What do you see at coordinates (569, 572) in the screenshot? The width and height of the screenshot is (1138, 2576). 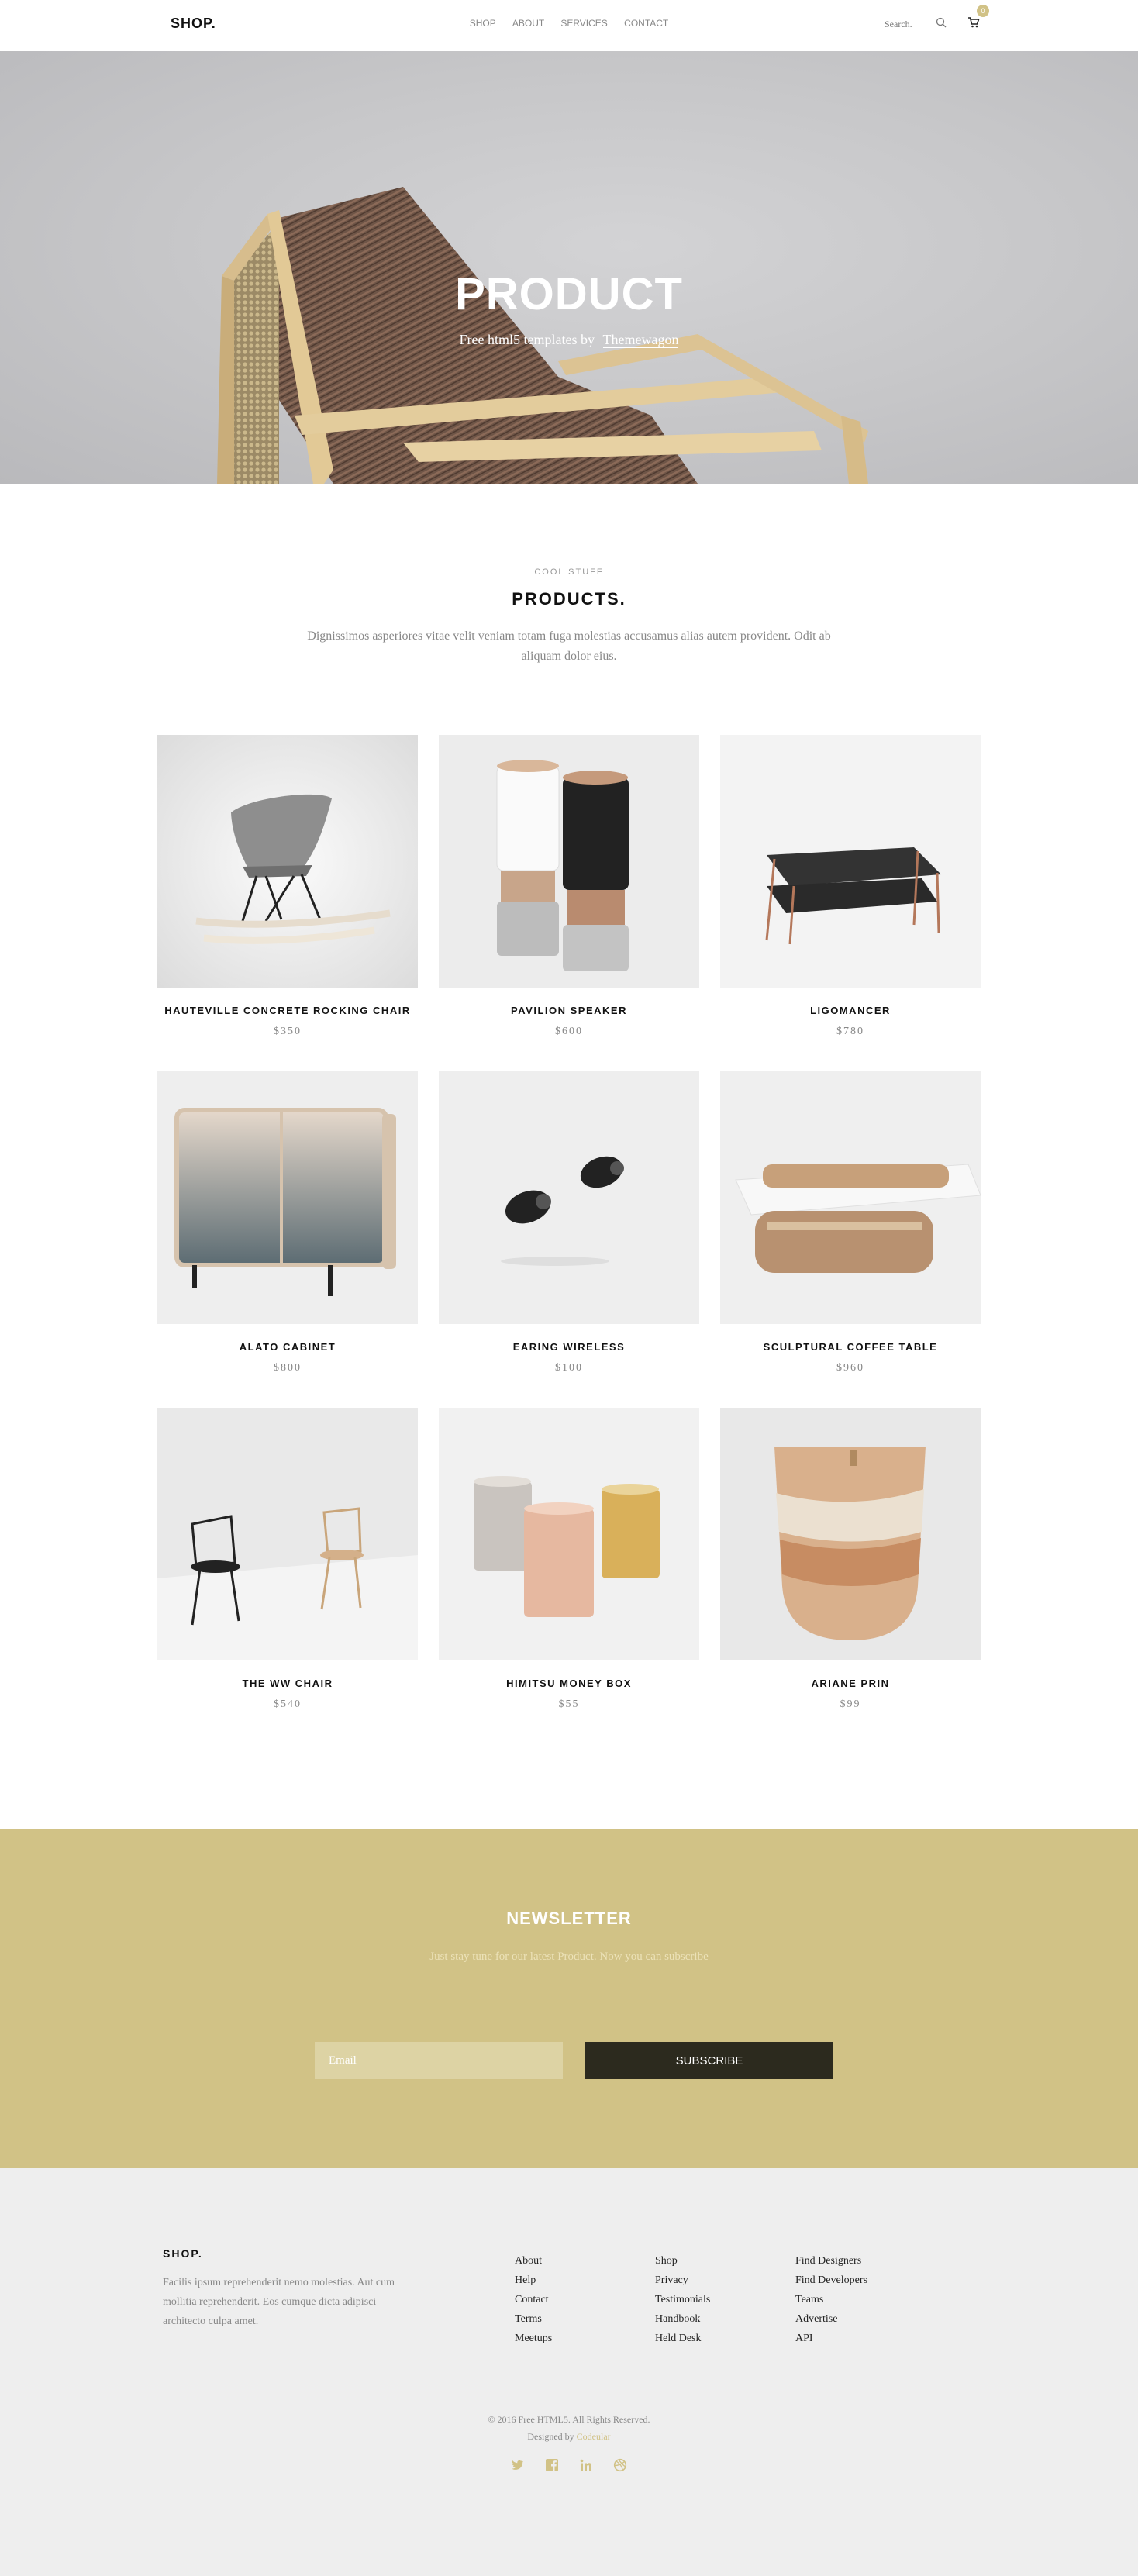 I see `section-eyebrow: COOL STUFF` at bounding box center [569, 572].